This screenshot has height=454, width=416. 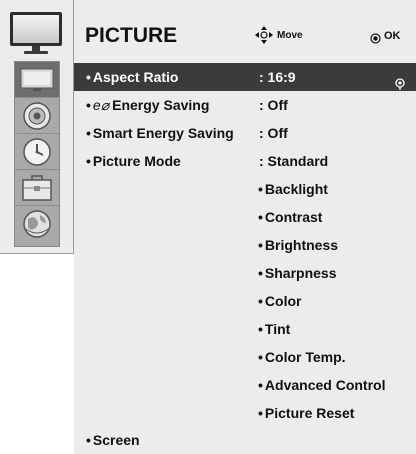 I want to click on submenu-item-color-temp: • Color Temp., so click(x=302, y=357).